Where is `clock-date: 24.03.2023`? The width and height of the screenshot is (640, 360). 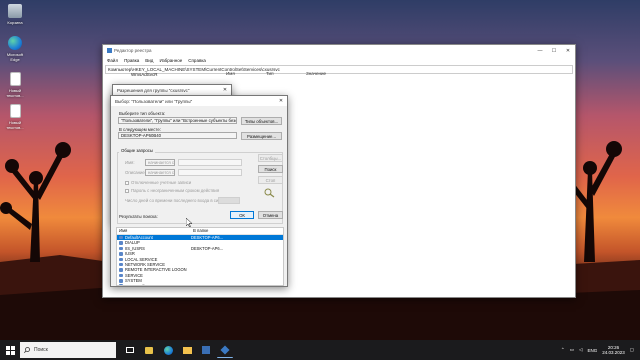 clock-date: 24.03.2023 is located at coordinates (613, 352).